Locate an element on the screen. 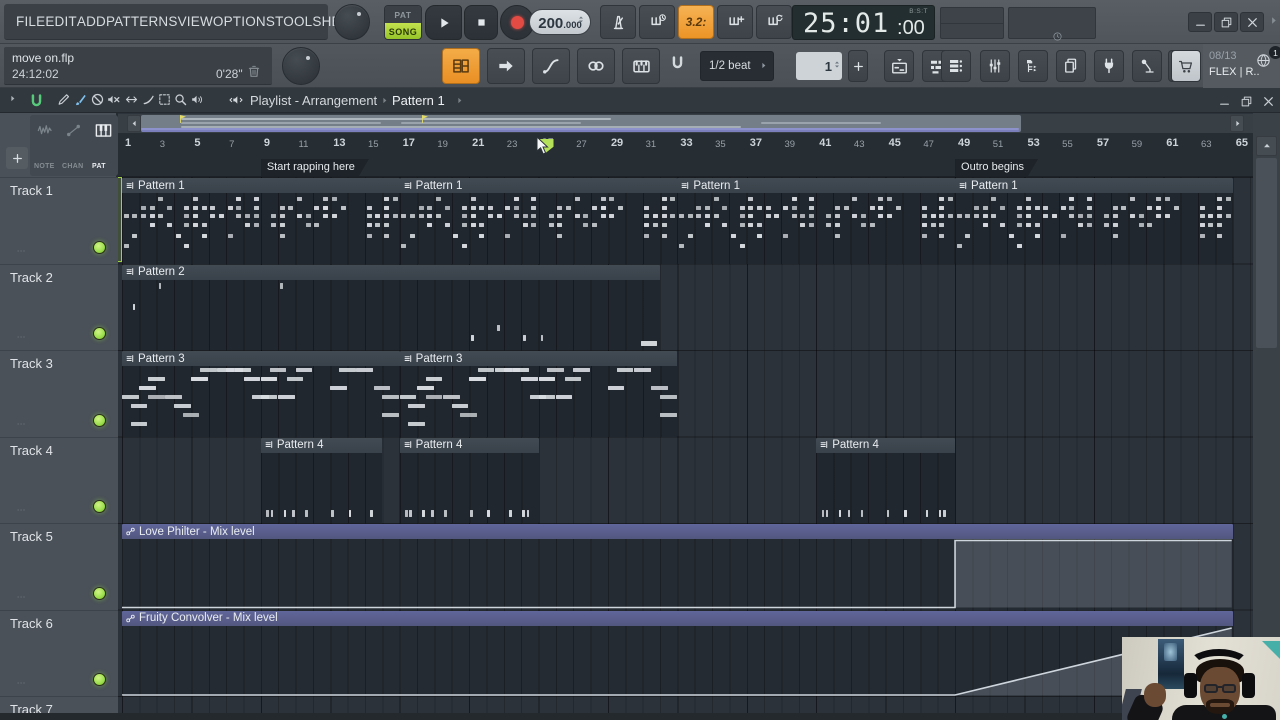 The width and height of the screenshot is (1280, 720). mixer-button is located at coordinates (995, 66).